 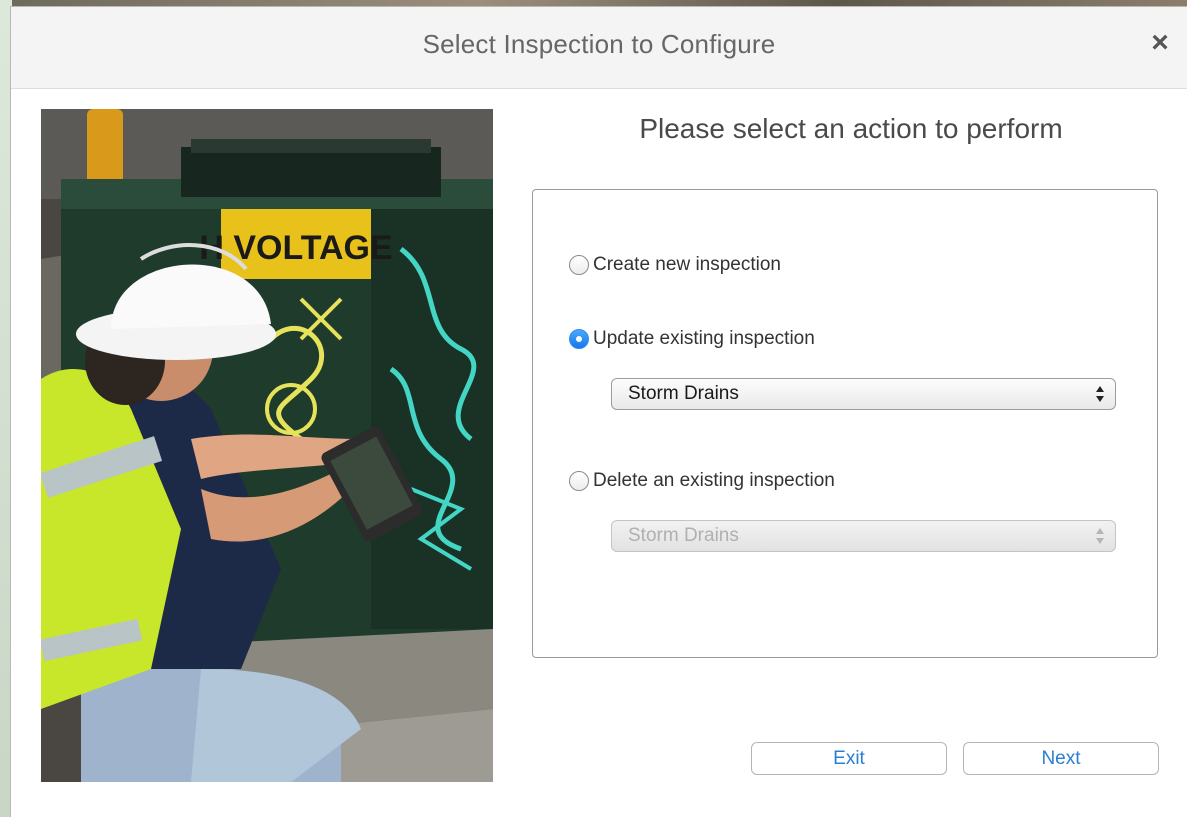 I want to click on radio-delete-existing, so click(x=579, y=481).